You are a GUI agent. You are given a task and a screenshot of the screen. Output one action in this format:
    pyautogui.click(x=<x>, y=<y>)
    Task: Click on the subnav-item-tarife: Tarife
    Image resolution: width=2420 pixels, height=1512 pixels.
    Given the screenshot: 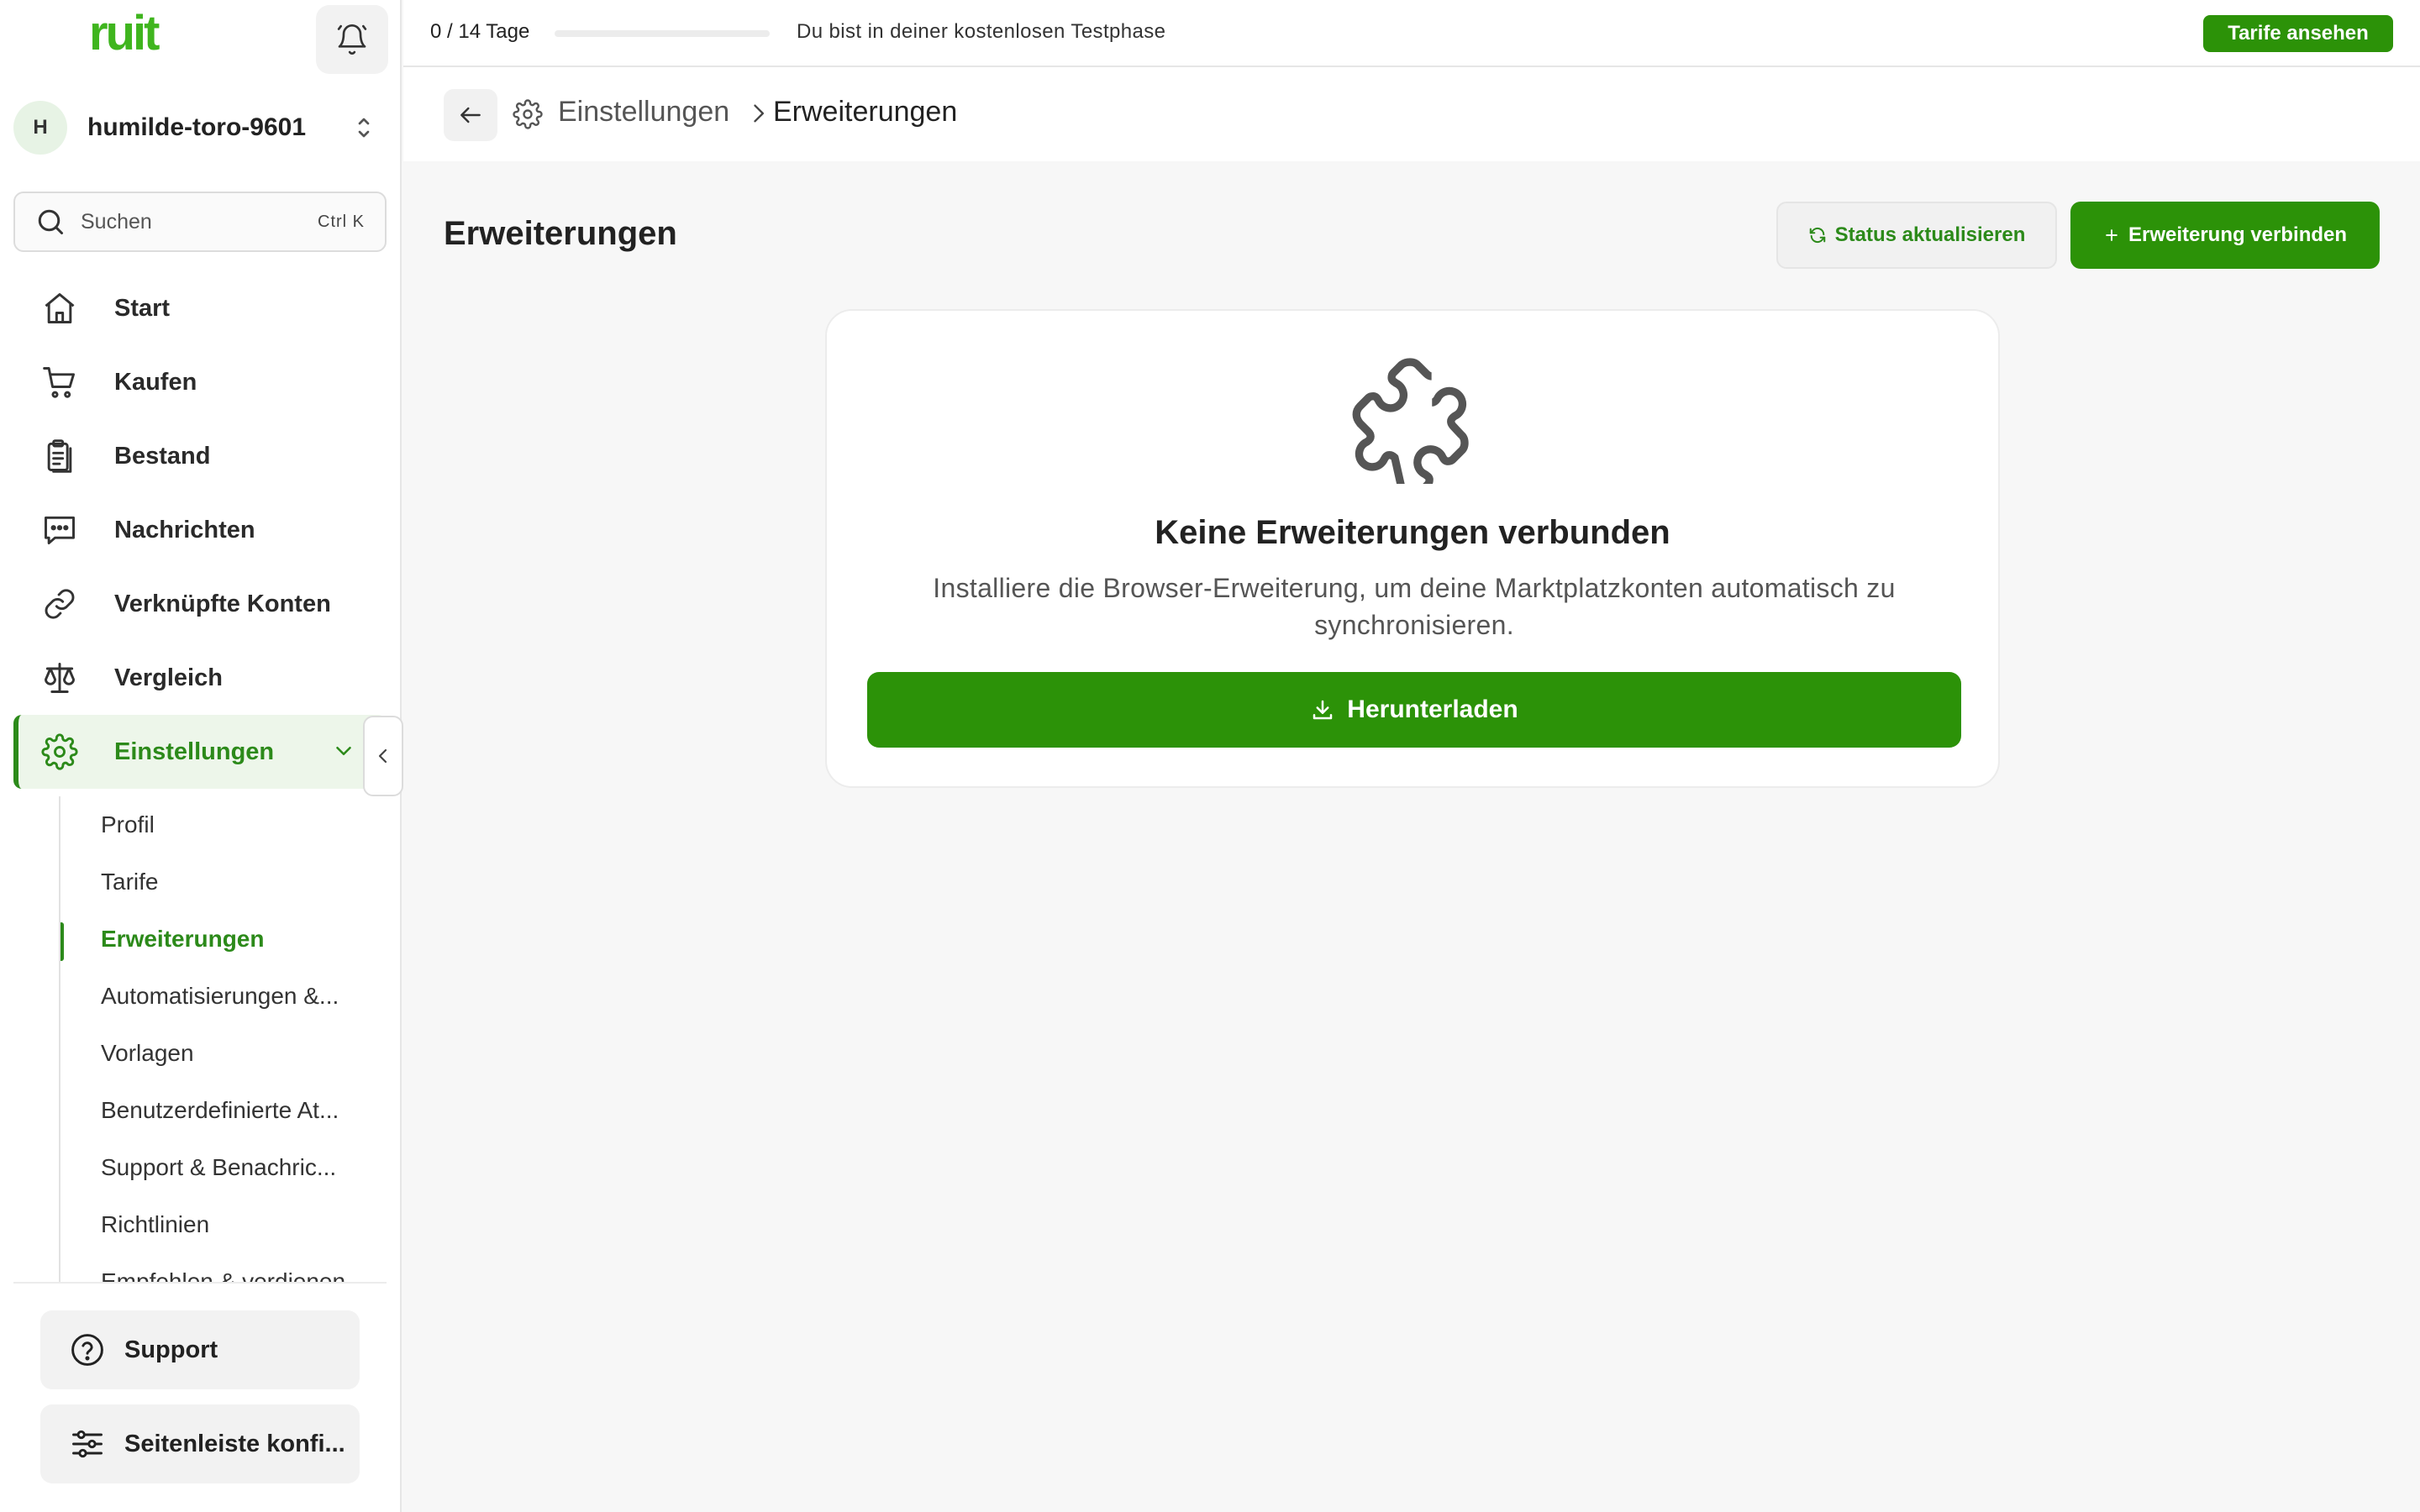 What is the action you would take?
    pyautogui.click(x=219, y=882)
    